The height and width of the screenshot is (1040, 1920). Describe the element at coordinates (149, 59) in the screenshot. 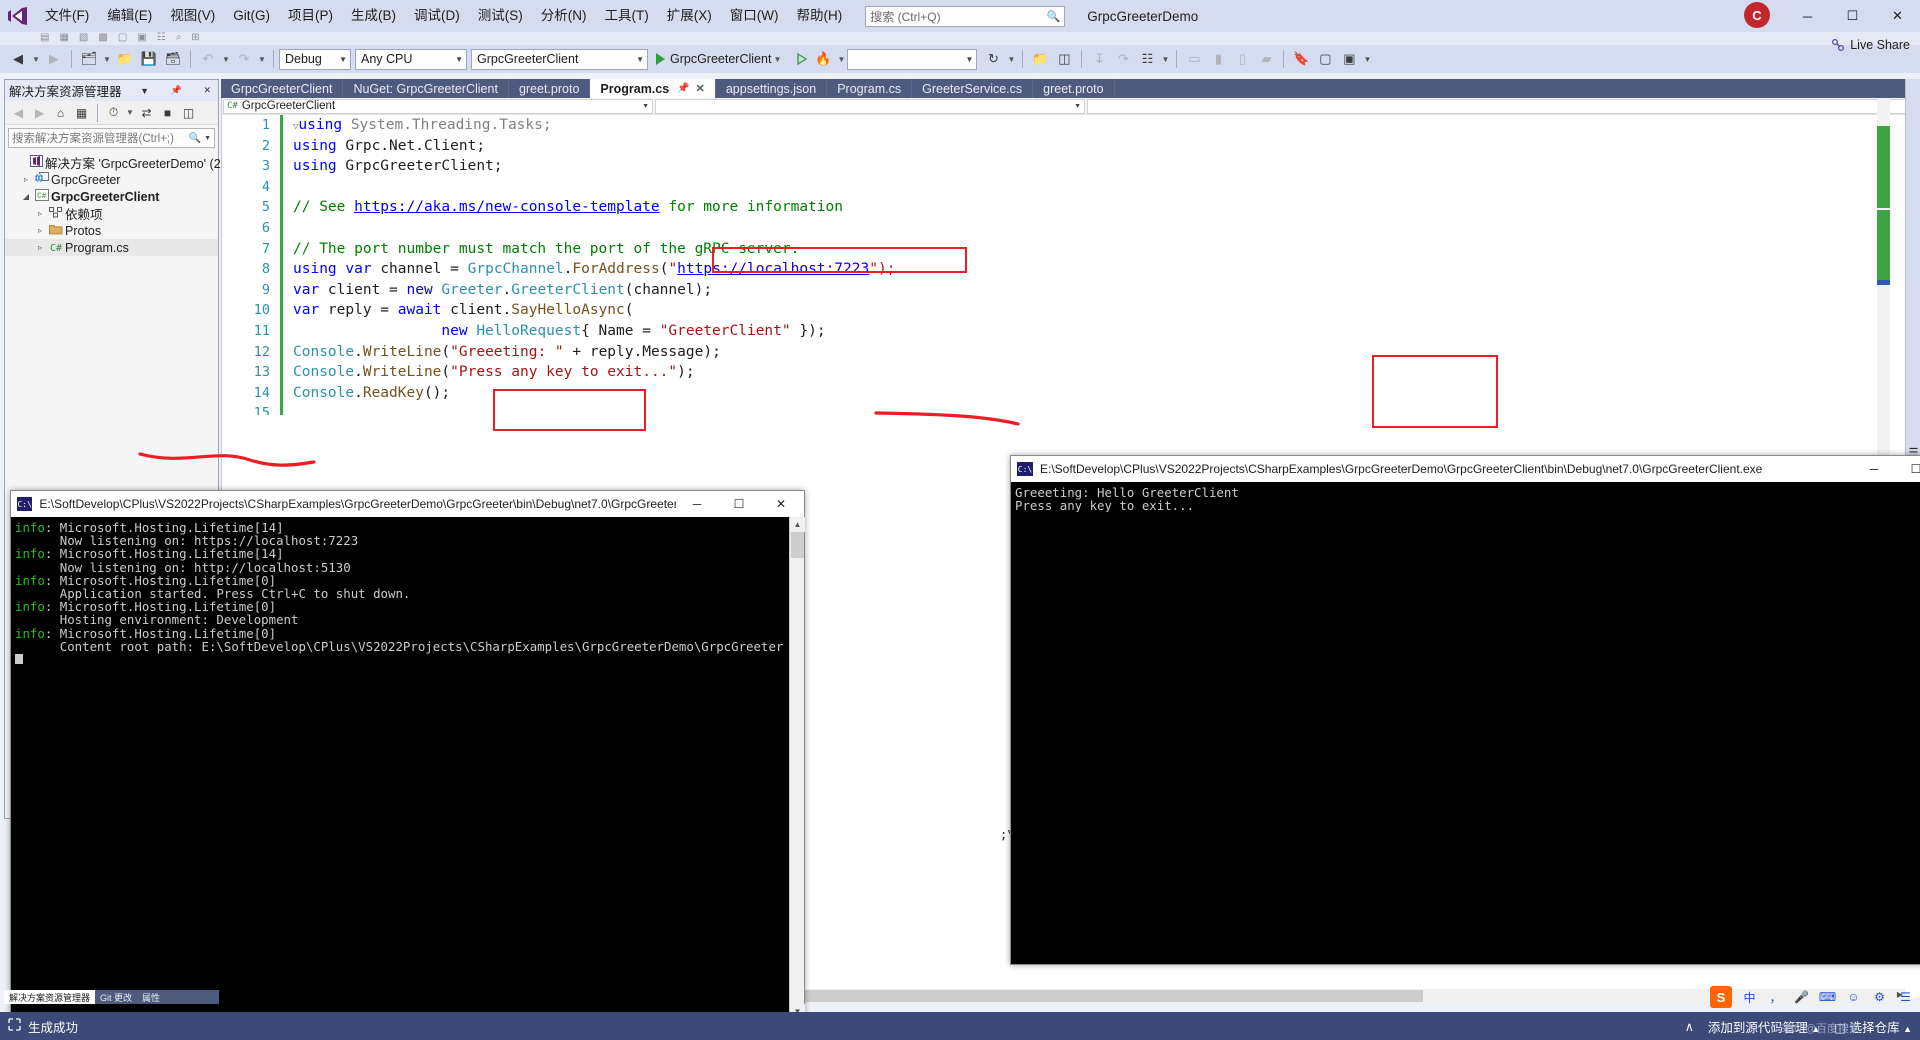

I see `save-icon: 💾` at that location.